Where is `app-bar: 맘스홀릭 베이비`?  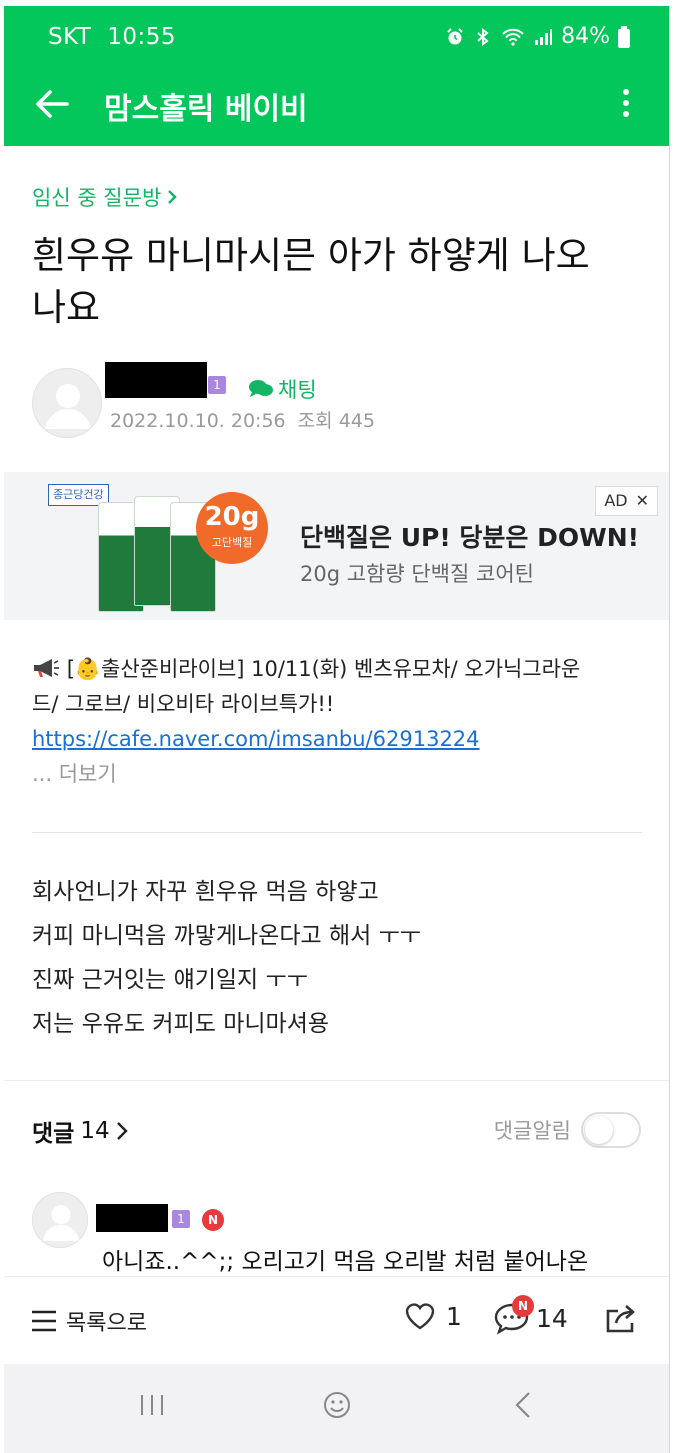 app-bar: 맘스홀릭 베이비 is located at coordinates (336, 107).